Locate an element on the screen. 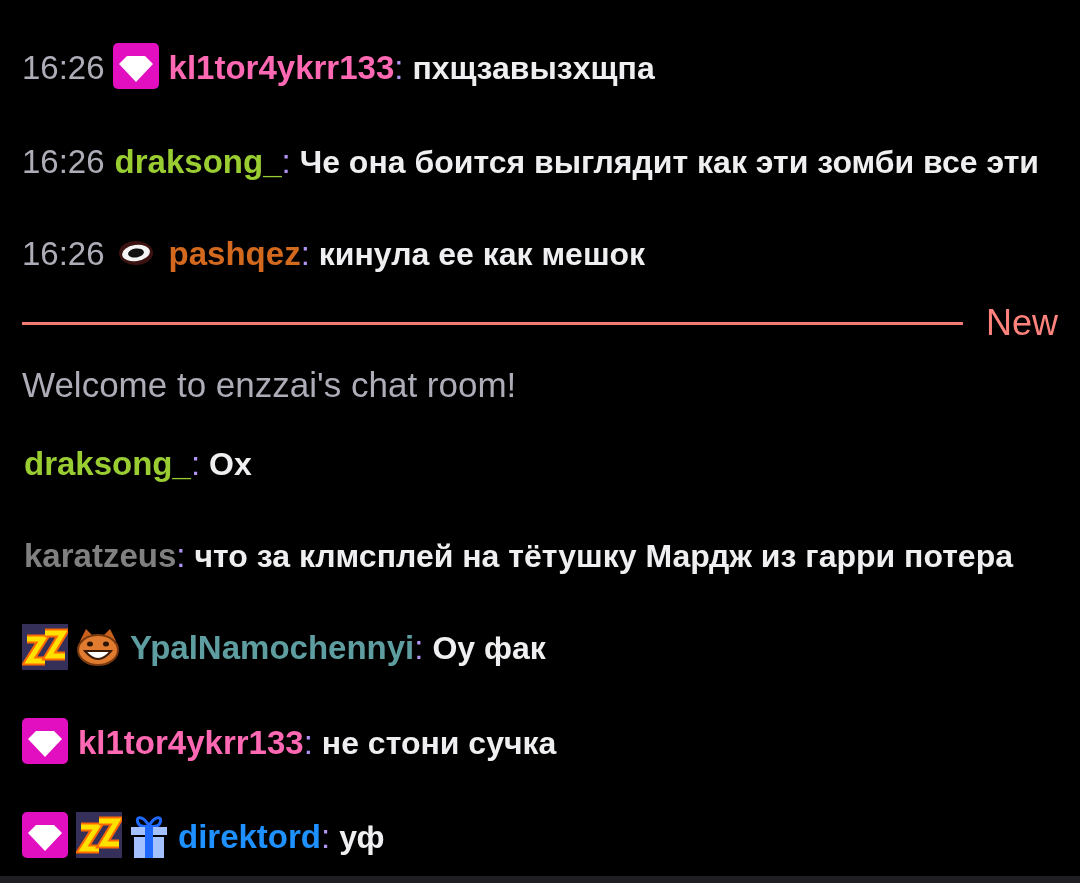 The image size is (1080, 883). message-text: Че она боится выглядит как эти зомби все эти is located at coordinates (669, 162).